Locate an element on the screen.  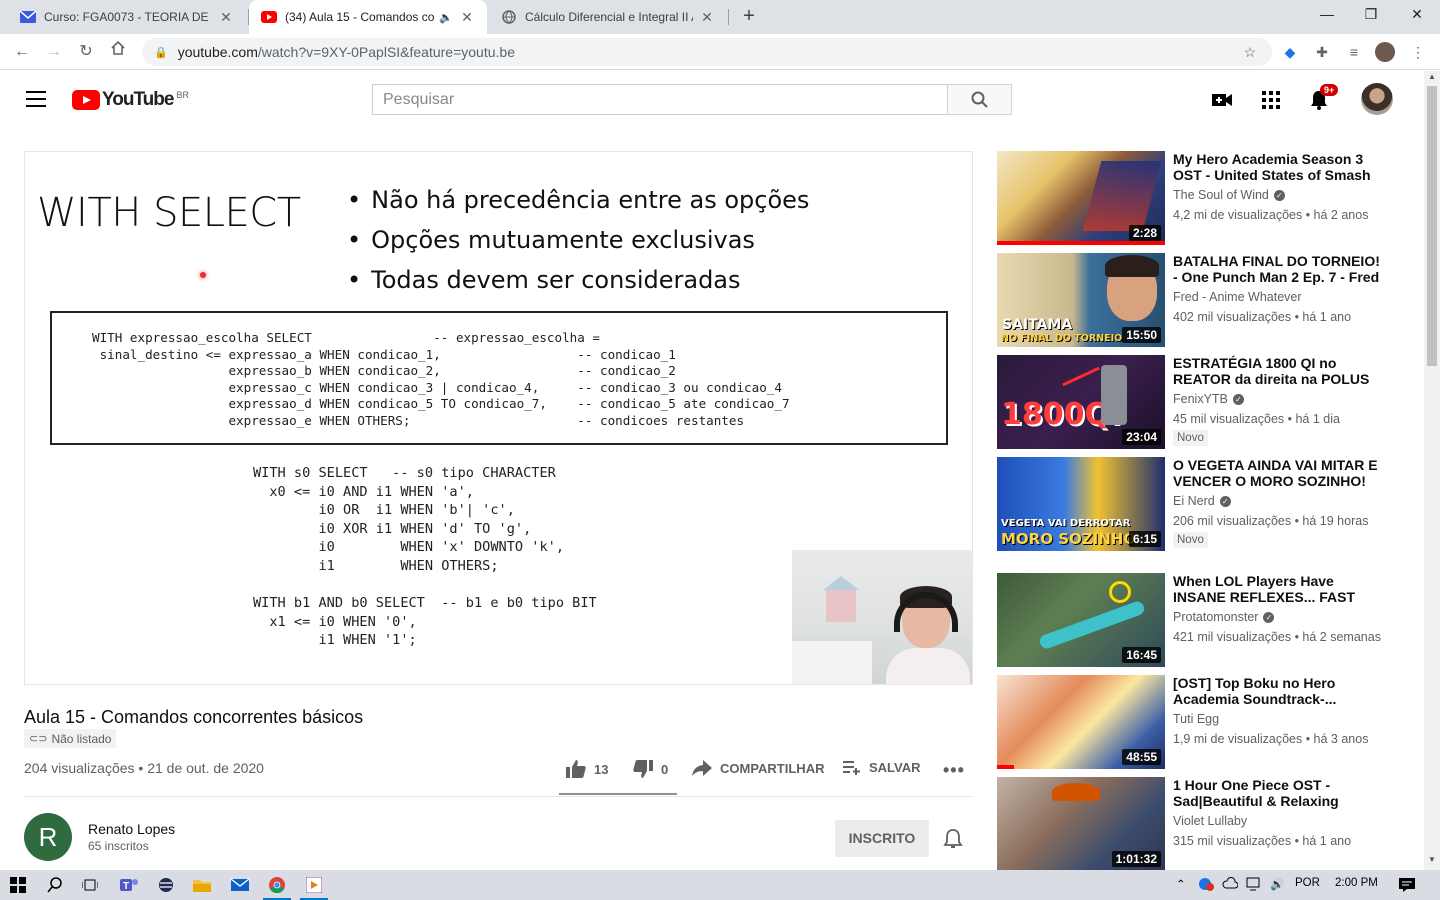
rec-channel: Fred - Anime Whatever is located at coordinates (1237, 297).